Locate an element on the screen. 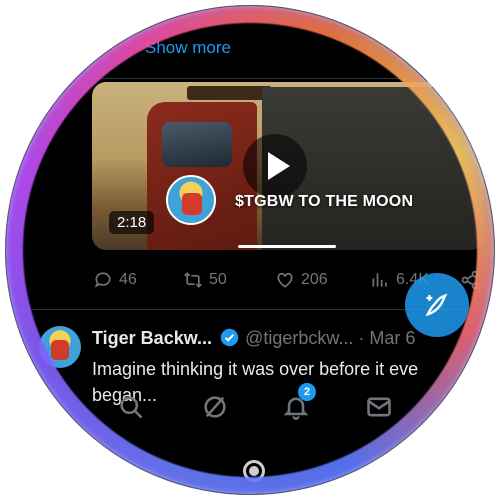  search-icon is located at coordinates (131, 407).